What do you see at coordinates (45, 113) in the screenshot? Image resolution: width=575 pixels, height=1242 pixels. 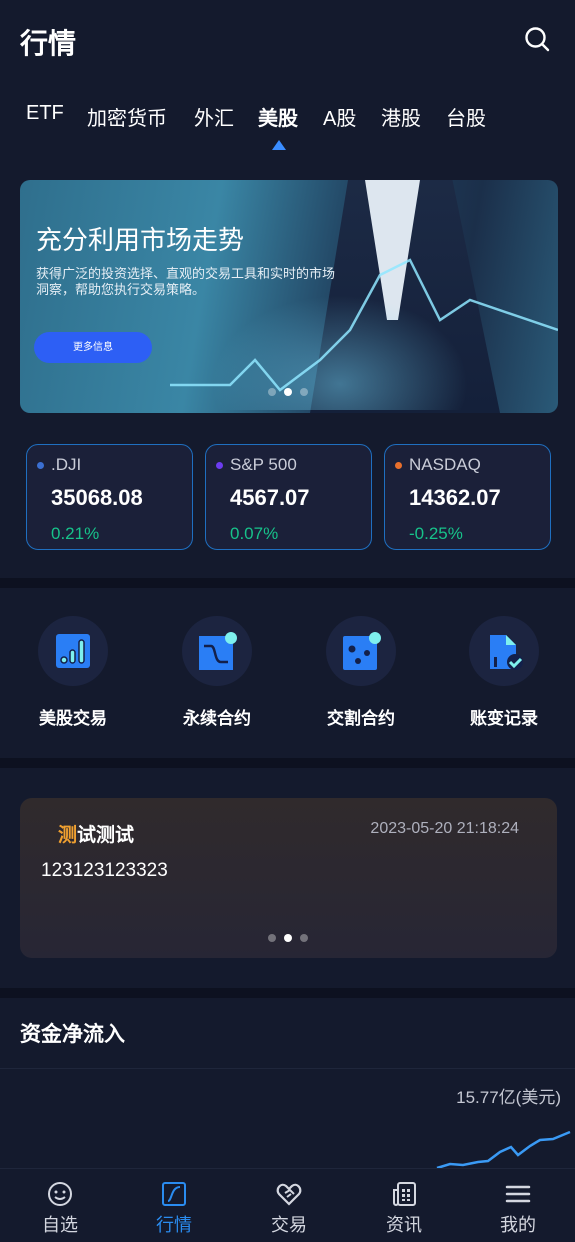 I see `tab-etf: ETF` at bounding box center [45, 113].